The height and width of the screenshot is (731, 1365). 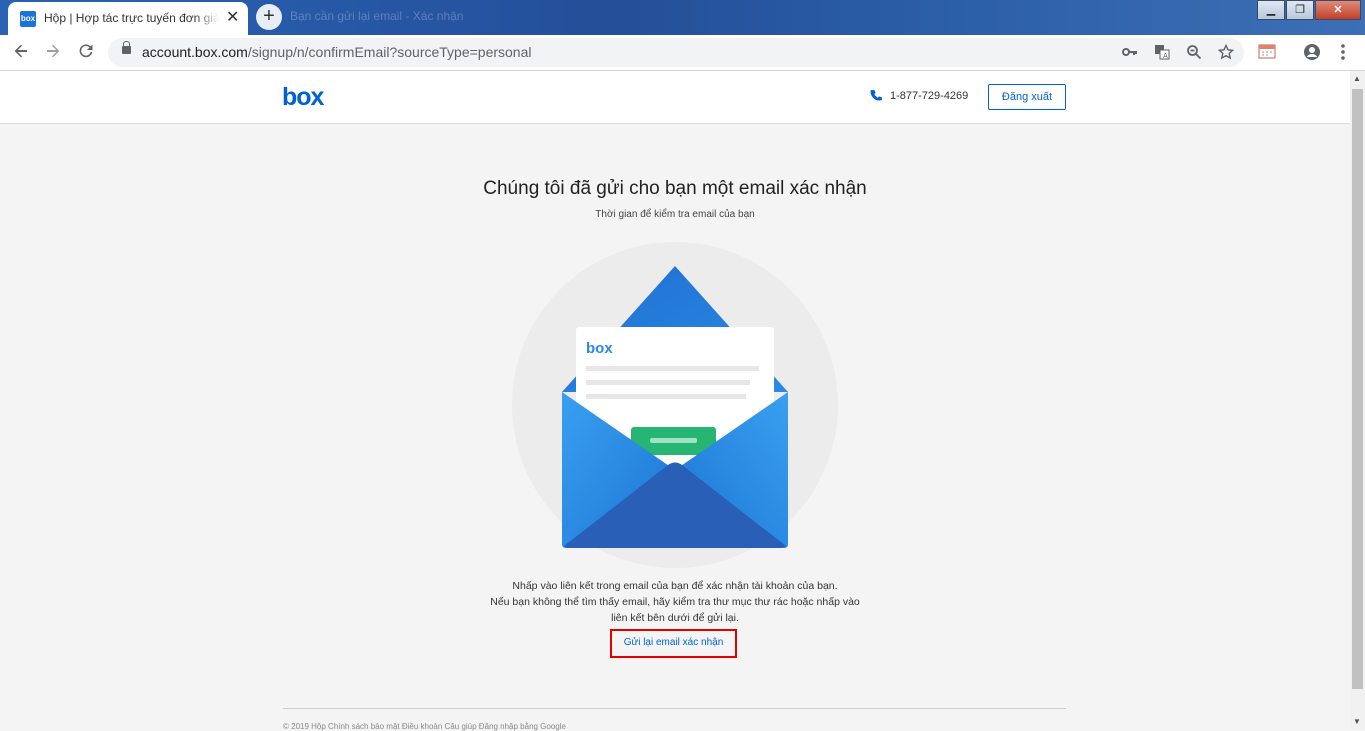 I want to click on tab-title: Hộp | Hợp tác trực tuyến đơn giản, so click(x=131, y=18).